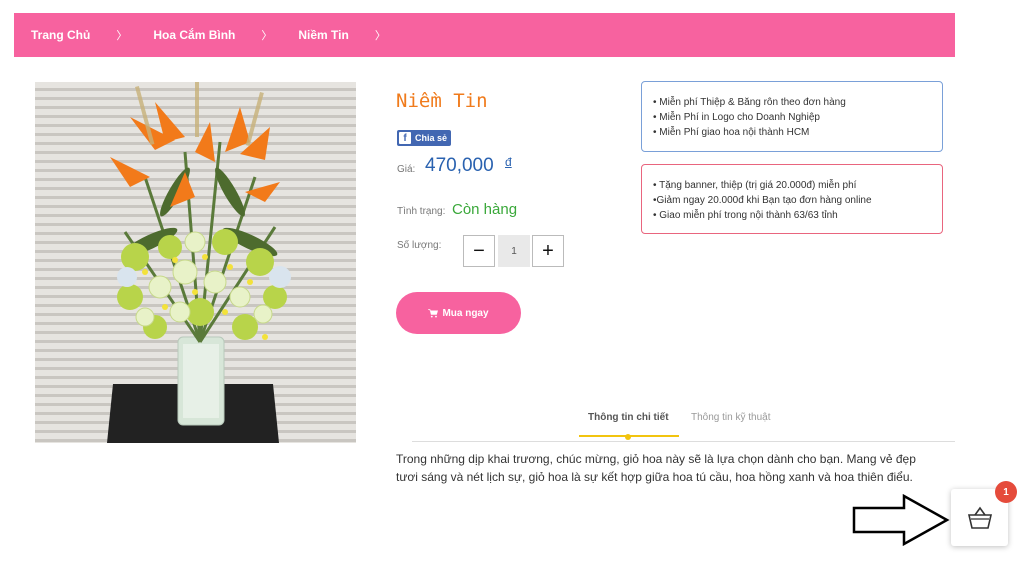 The width and height of the screenshot is (1024, 564). I want to click on tab-details: Thông tin chi tiết, so click(628, 417).